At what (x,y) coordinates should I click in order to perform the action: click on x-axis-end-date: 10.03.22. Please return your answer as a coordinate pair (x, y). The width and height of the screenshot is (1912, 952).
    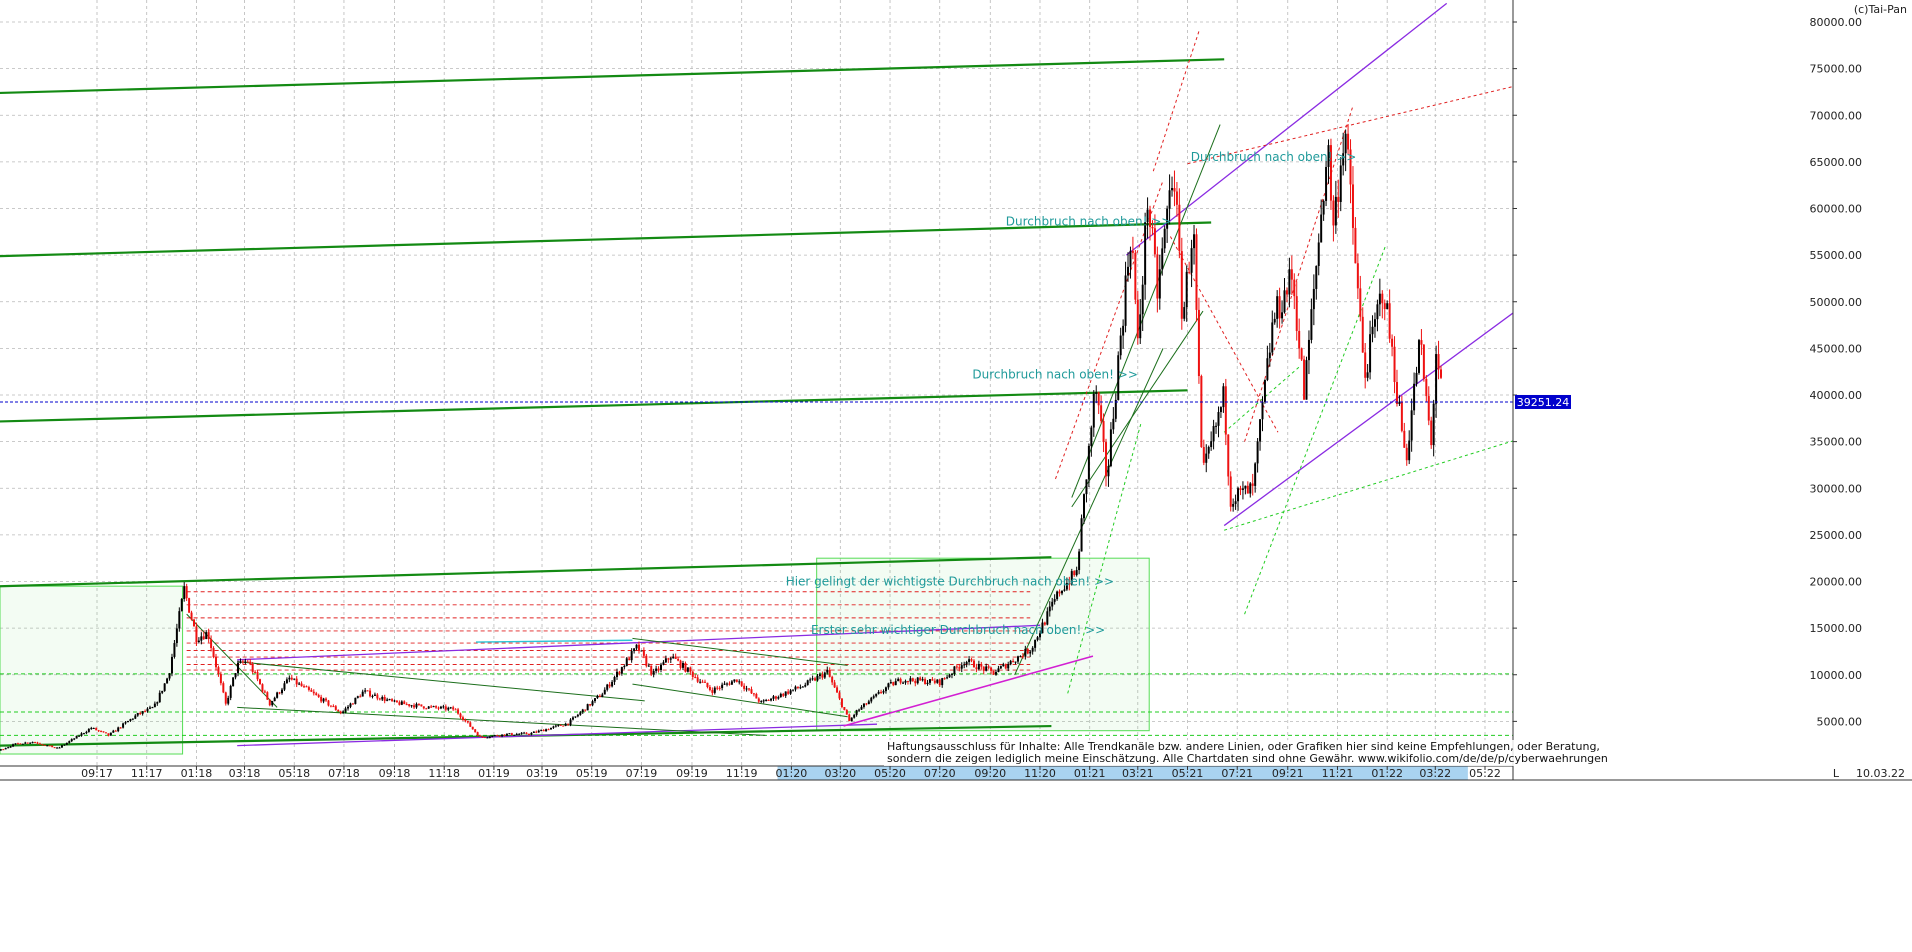
    Looking at the image, I should click on (1880, 773).